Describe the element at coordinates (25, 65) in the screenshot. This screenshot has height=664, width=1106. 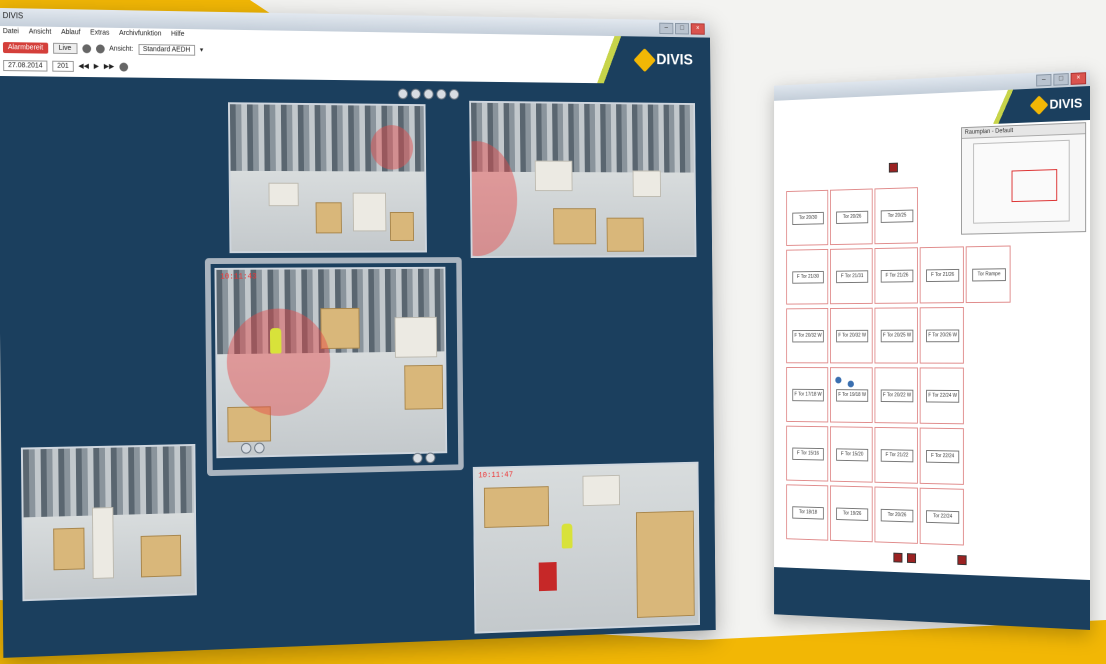
I see `date-field: 27.08.2014` at that location.